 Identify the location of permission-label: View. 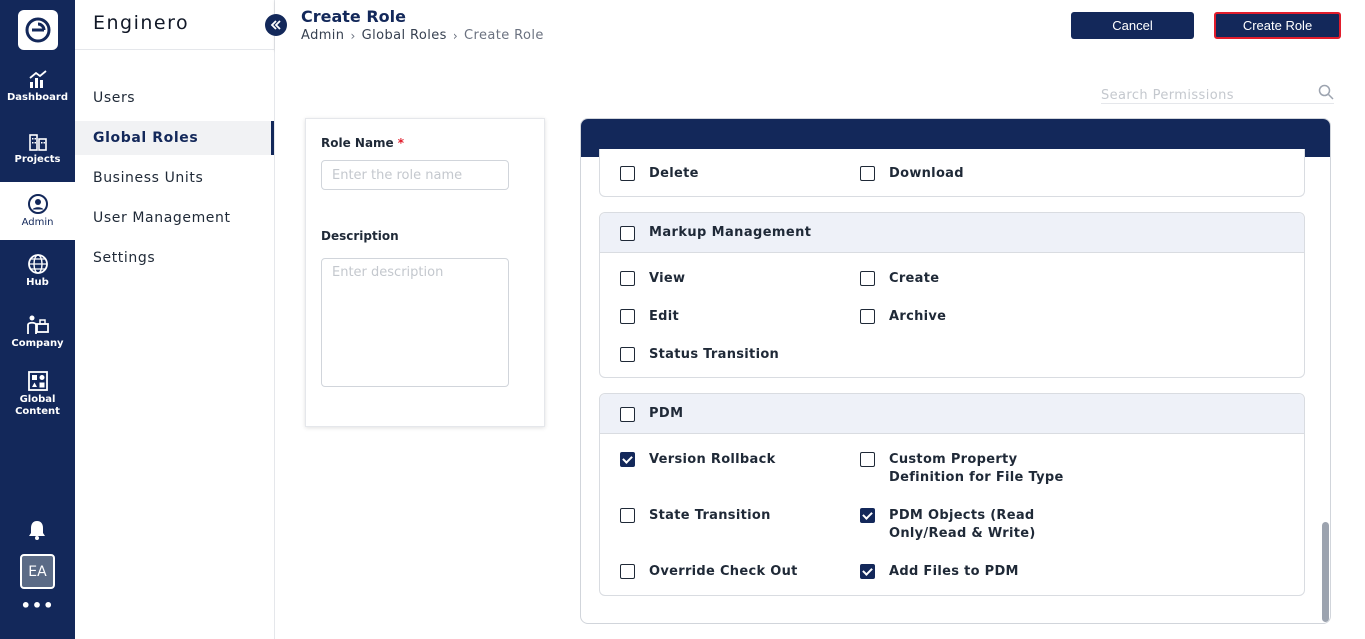
(667, 278).